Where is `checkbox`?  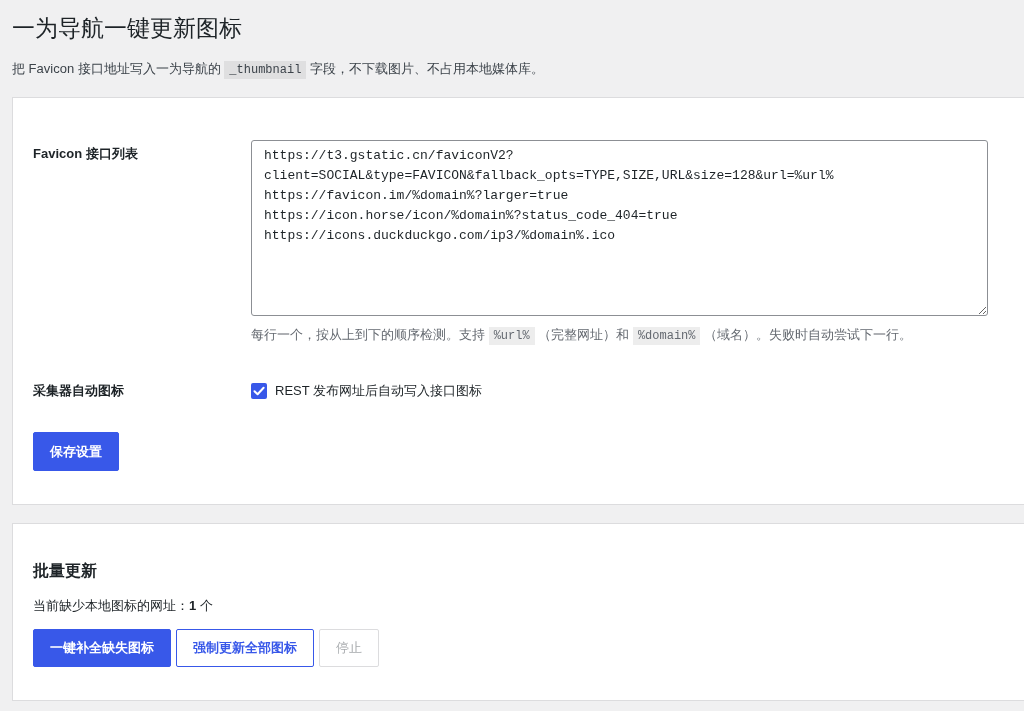
checkbox is located at coordinates (259, 391).